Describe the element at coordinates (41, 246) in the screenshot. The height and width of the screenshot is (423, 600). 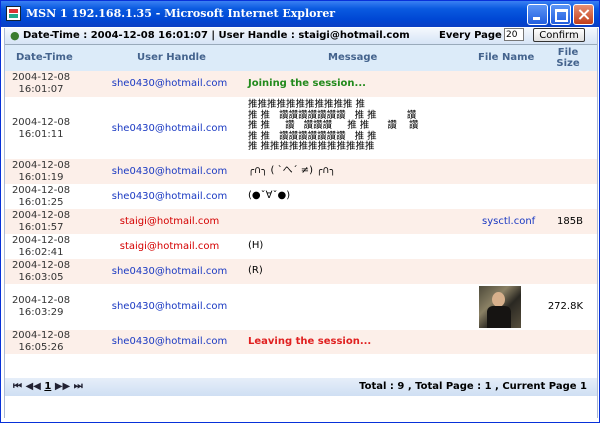
I see `row-date-time: 2004-12-08 16:02:41` at that location.